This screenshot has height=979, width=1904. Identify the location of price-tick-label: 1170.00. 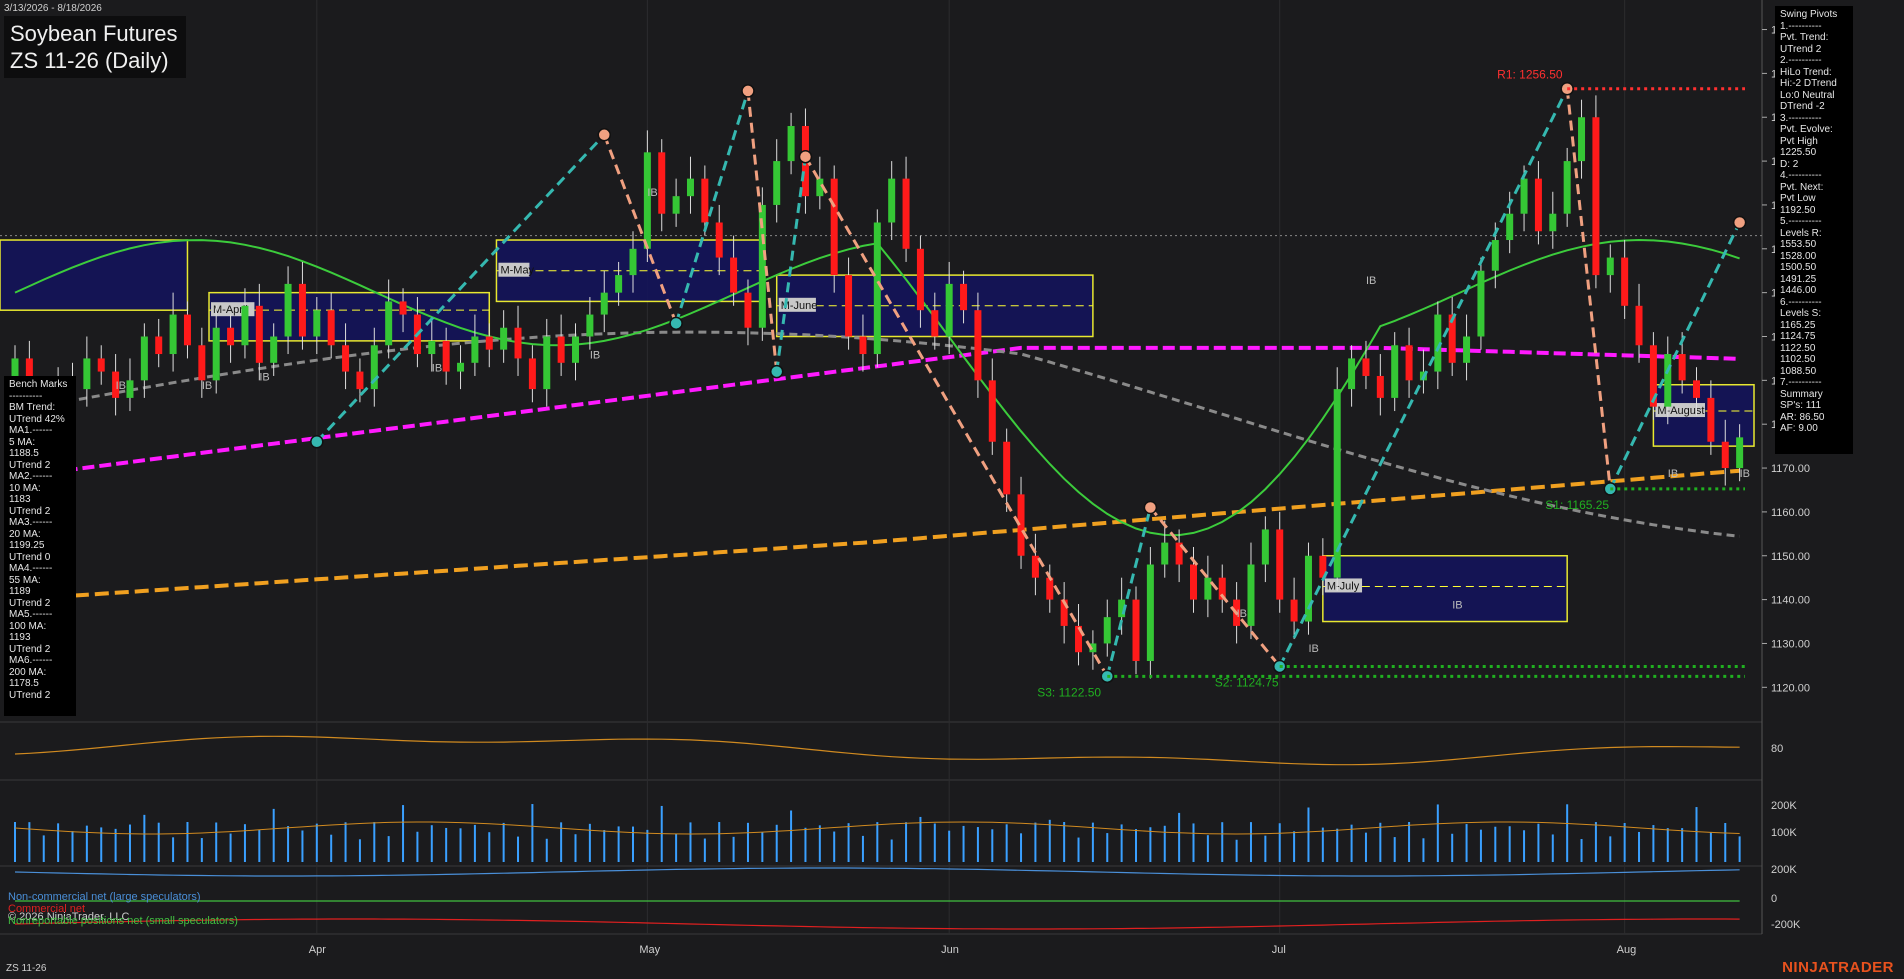
(1790, 469).